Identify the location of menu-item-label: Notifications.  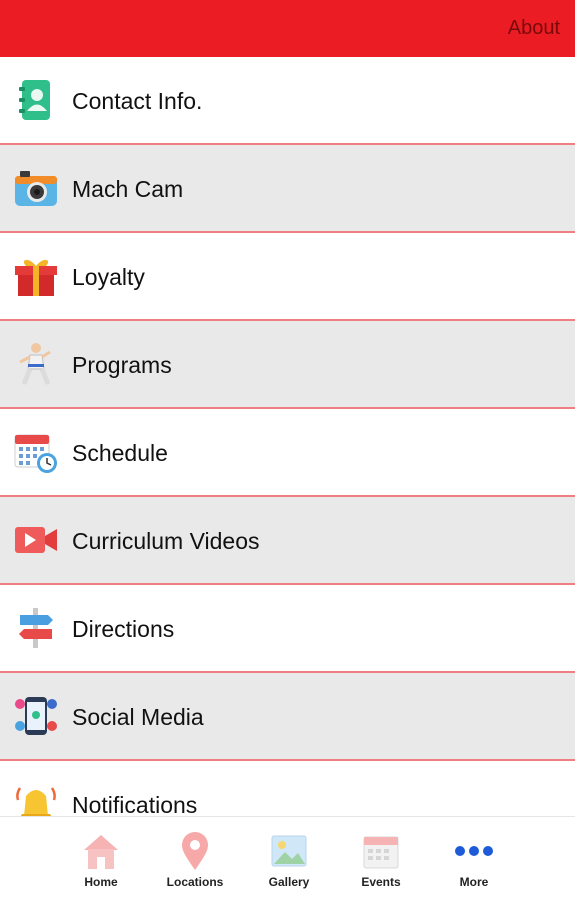
(135, 805).